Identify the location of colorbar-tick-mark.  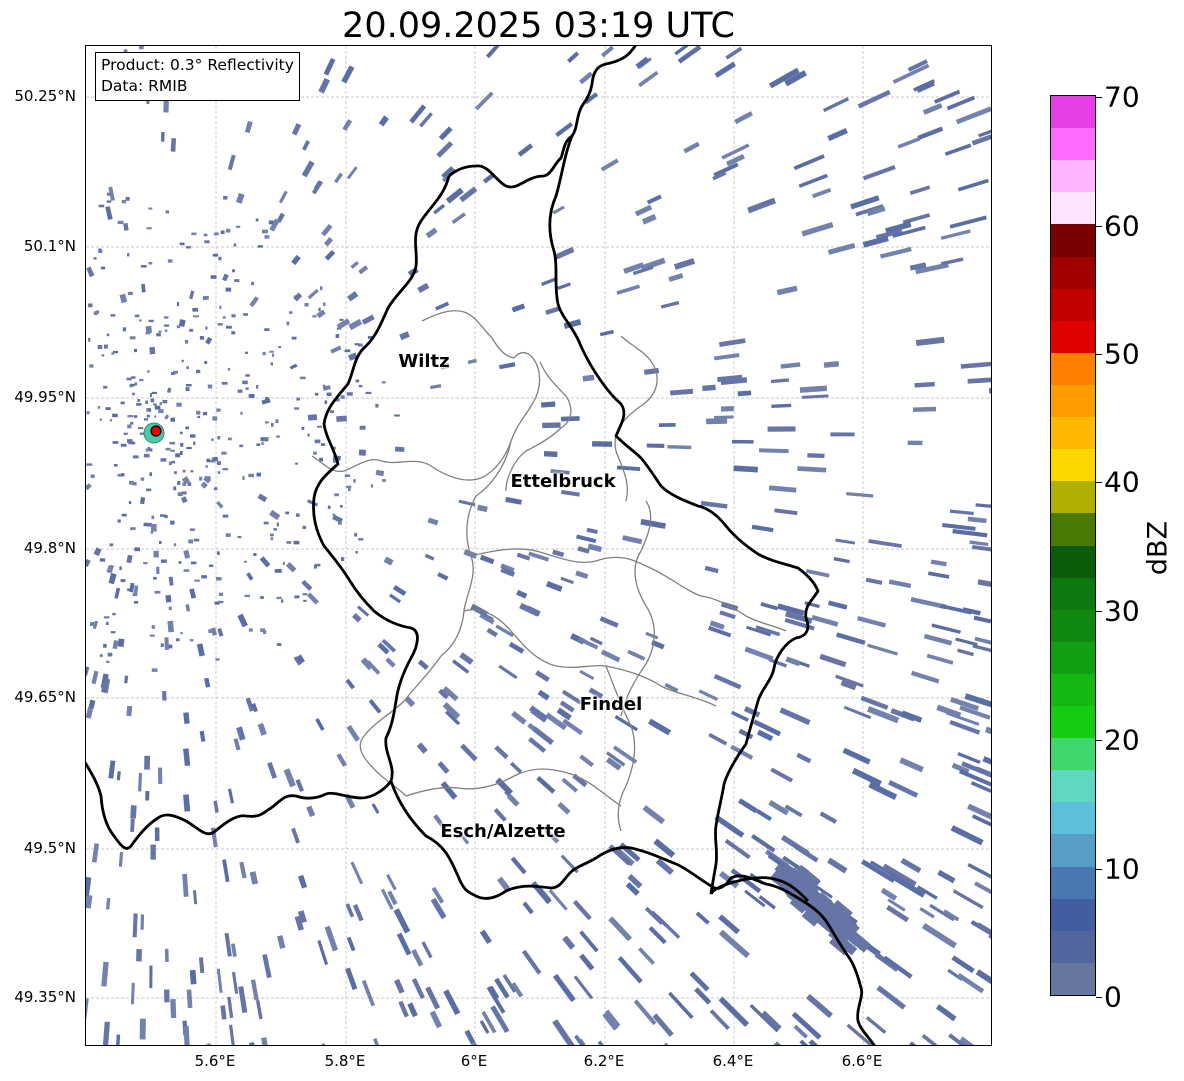
(1099, 226).